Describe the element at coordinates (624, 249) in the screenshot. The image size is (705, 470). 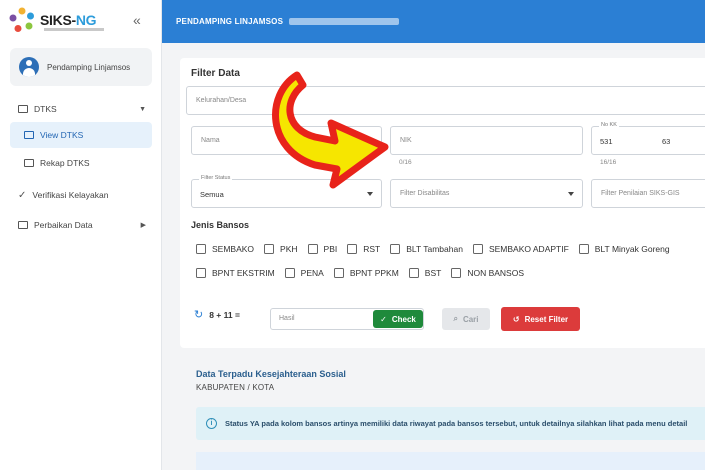
I see `checkbox-blt-minyak-goreng: BLT Minyak Goreng` at that location.